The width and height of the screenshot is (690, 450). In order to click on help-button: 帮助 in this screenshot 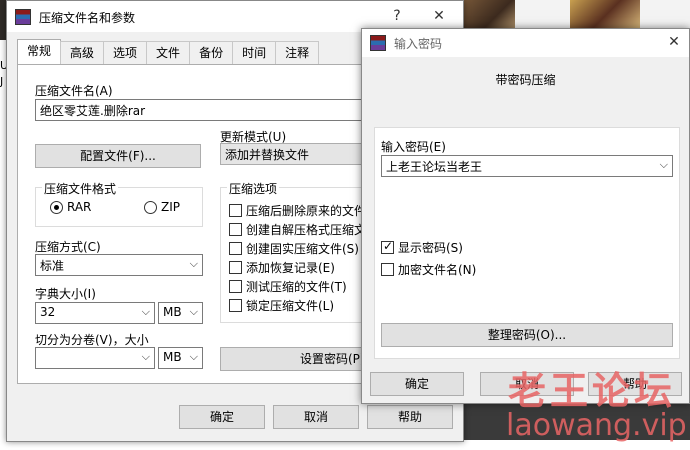, I will do `click(410, 417)`.